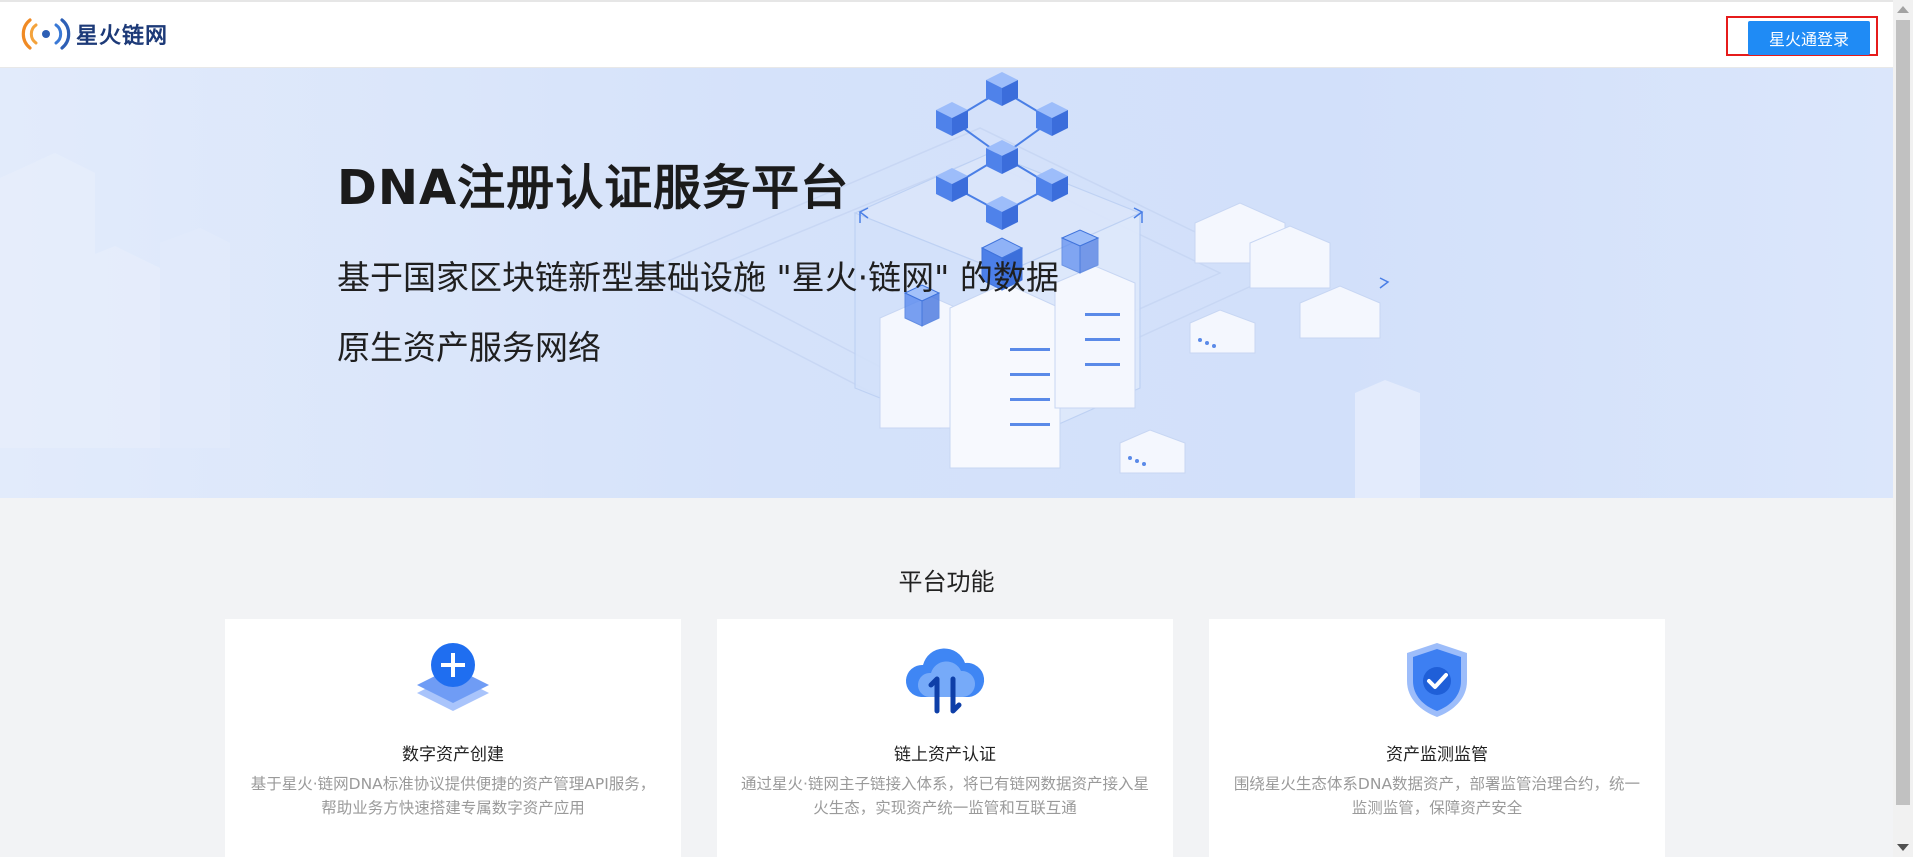  Describe the element at coordinates (1903, 847) in the screenshot. I see `scroll-down-arrow-icon` at that location.